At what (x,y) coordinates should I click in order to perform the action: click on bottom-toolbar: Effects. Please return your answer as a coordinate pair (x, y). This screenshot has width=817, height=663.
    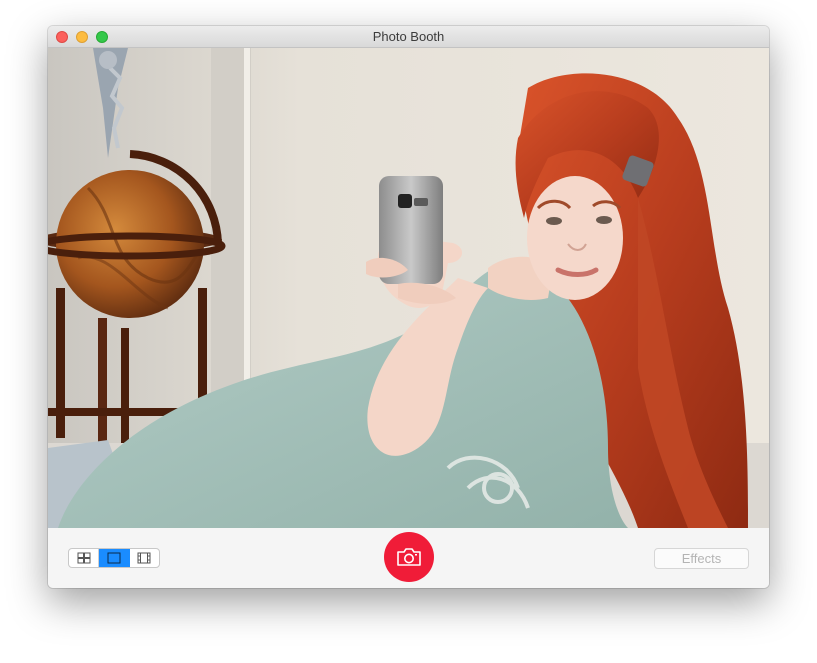
    Looking at the image, I should click on (408, 558).